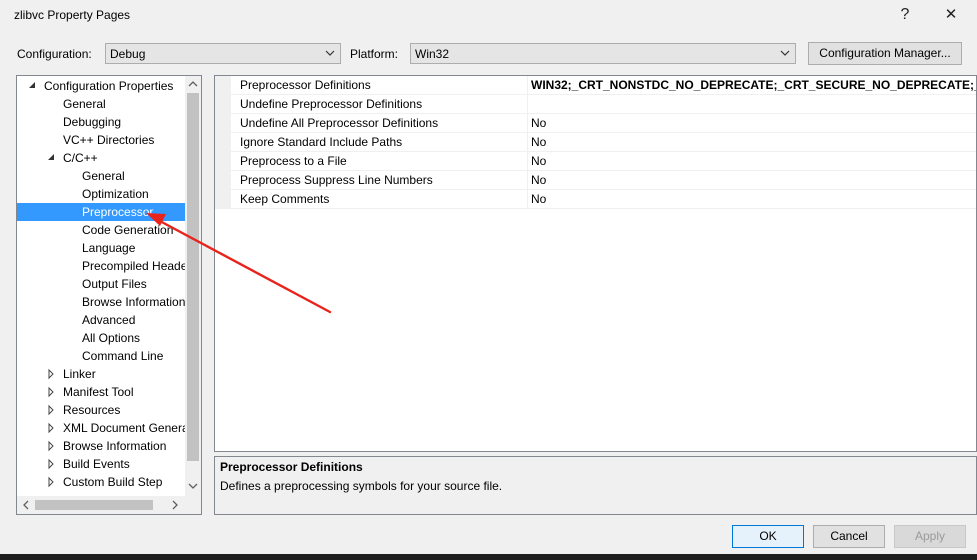  What do you see at coordinates (930, 536) in the screenshot?
I see `apply-button: Apply` at bounding box center [930, 536].